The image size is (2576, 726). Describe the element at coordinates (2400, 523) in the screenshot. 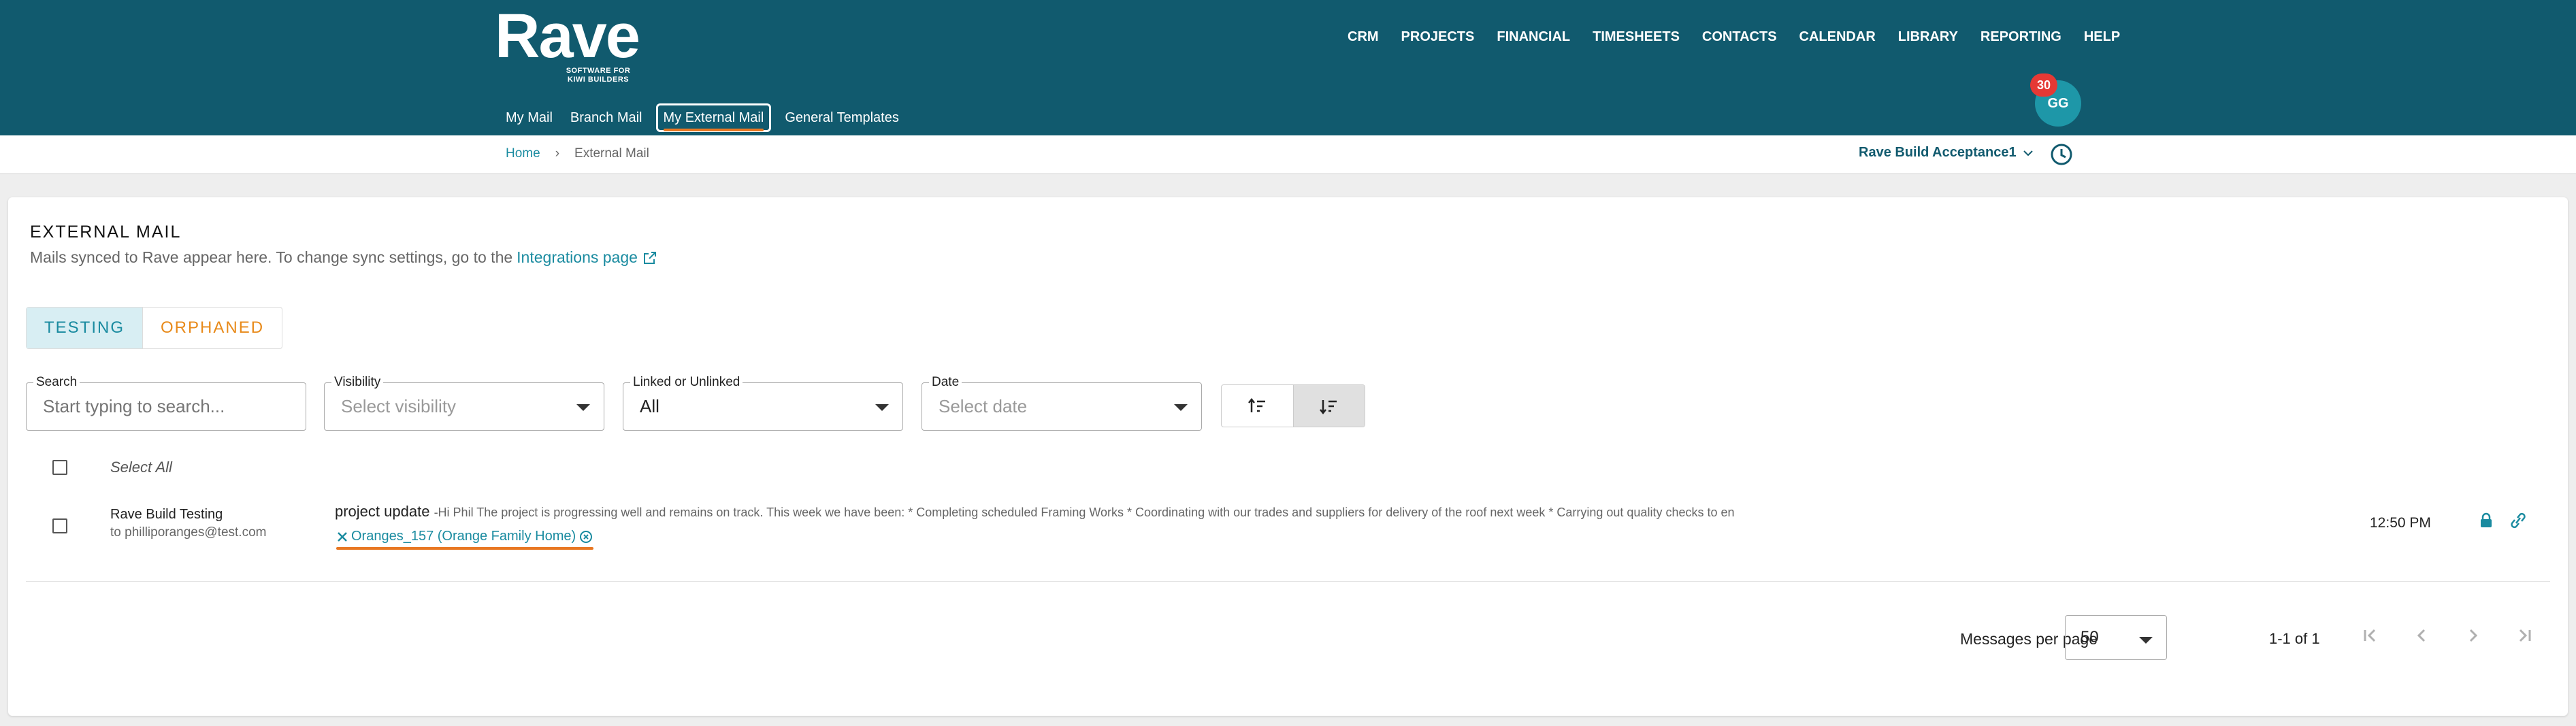

I see `mail-time: 12:50 PM` at that location.